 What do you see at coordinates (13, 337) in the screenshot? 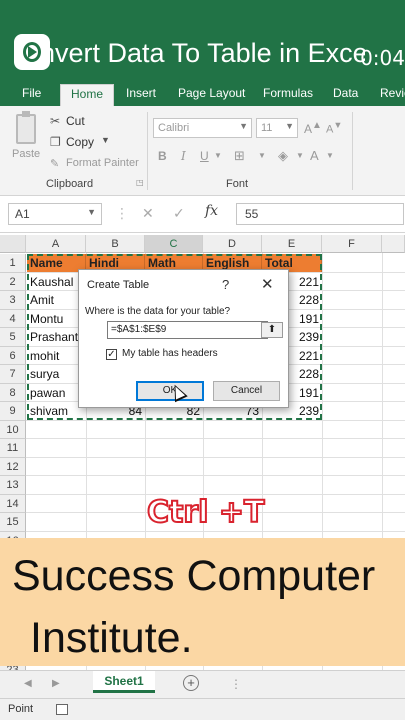
I see `row-header: 5` at bounding box center [13, 337].